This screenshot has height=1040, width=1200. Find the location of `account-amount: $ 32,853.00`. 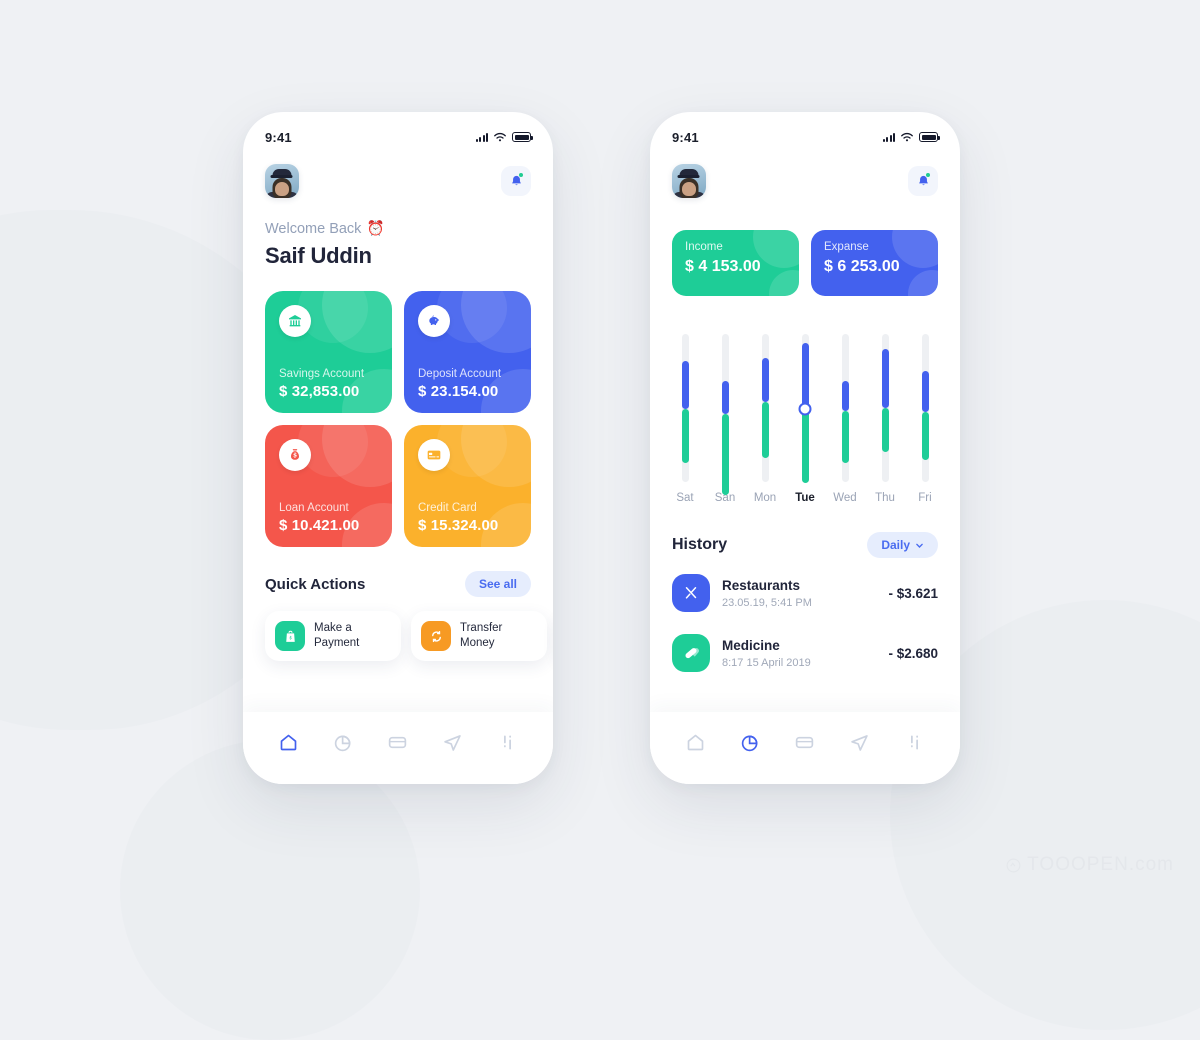

account-amount: $ 32,853.00 is located at coordinates (319, 391).